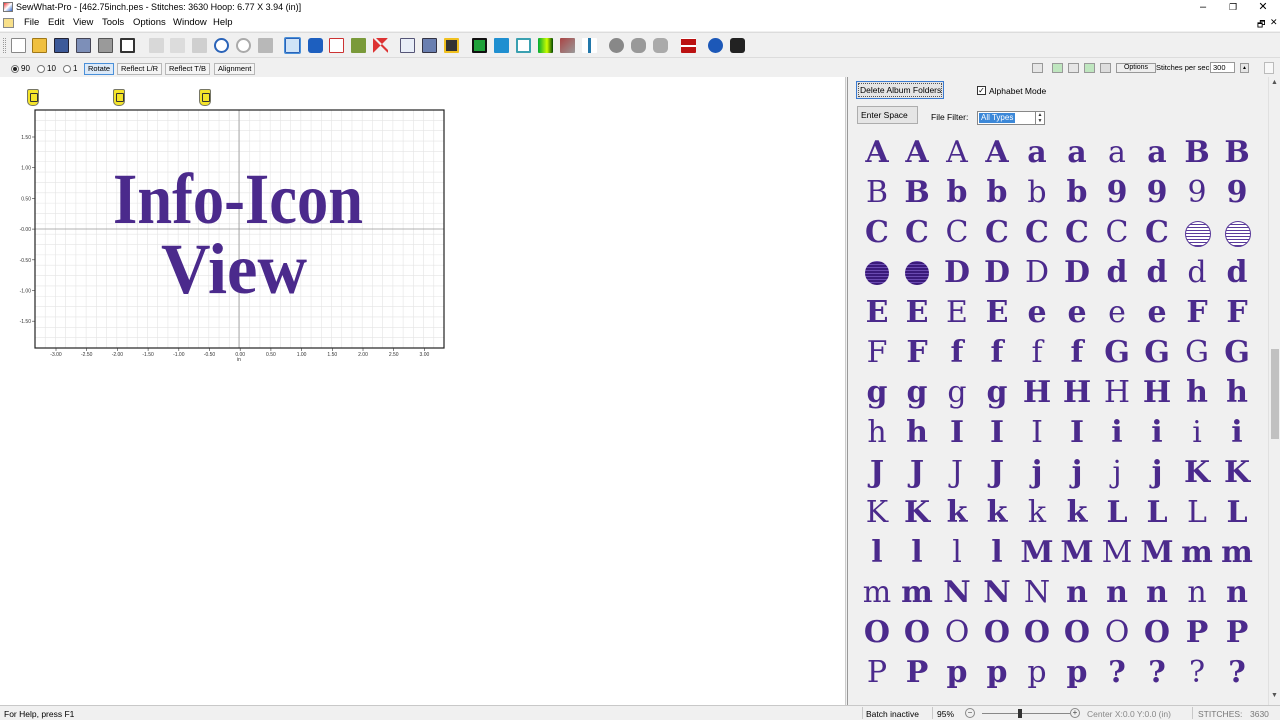  Describe the element at coordinates (67, 69) in the screenshot. I see `rotate-1-radio` at that location.